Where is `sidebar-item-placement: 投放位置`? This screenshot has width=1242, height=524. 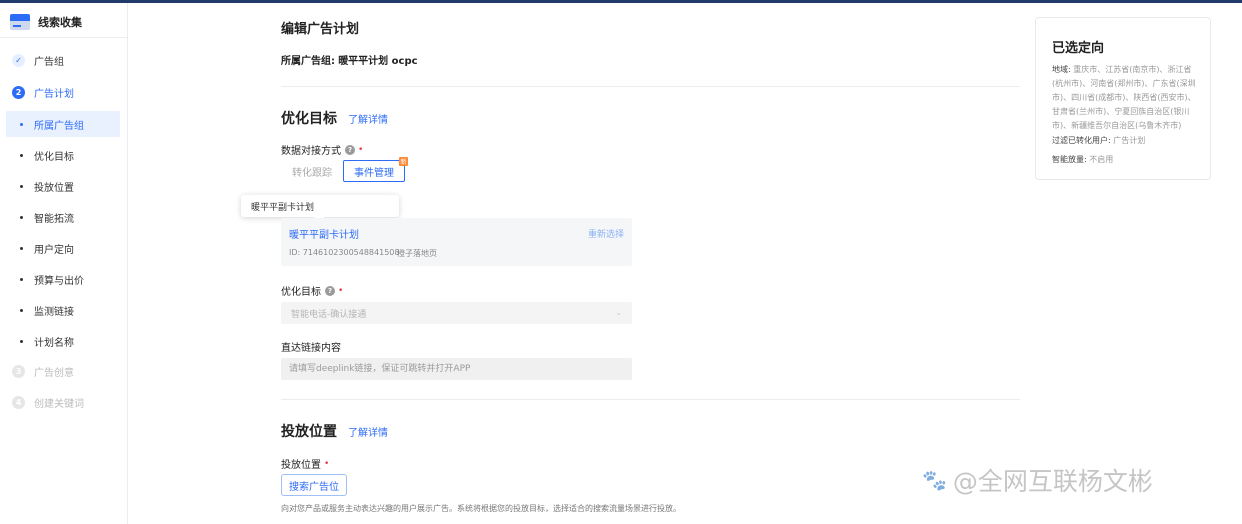
sidebar-item-placement: 投放位置 is located at coordinates (63, 186).